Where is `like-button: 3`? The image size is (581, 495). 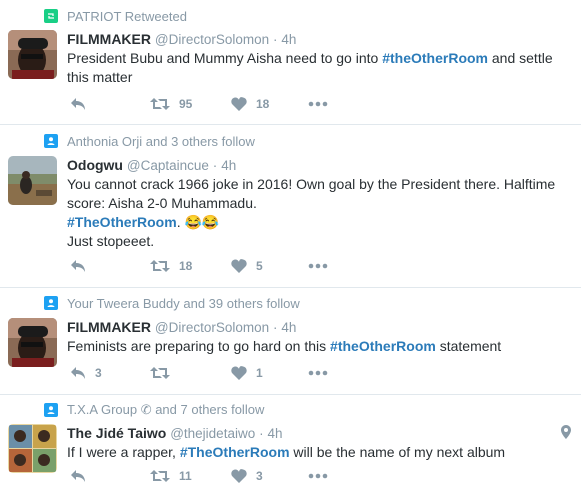
like-button: 3 is located at coordinates (247, 476).